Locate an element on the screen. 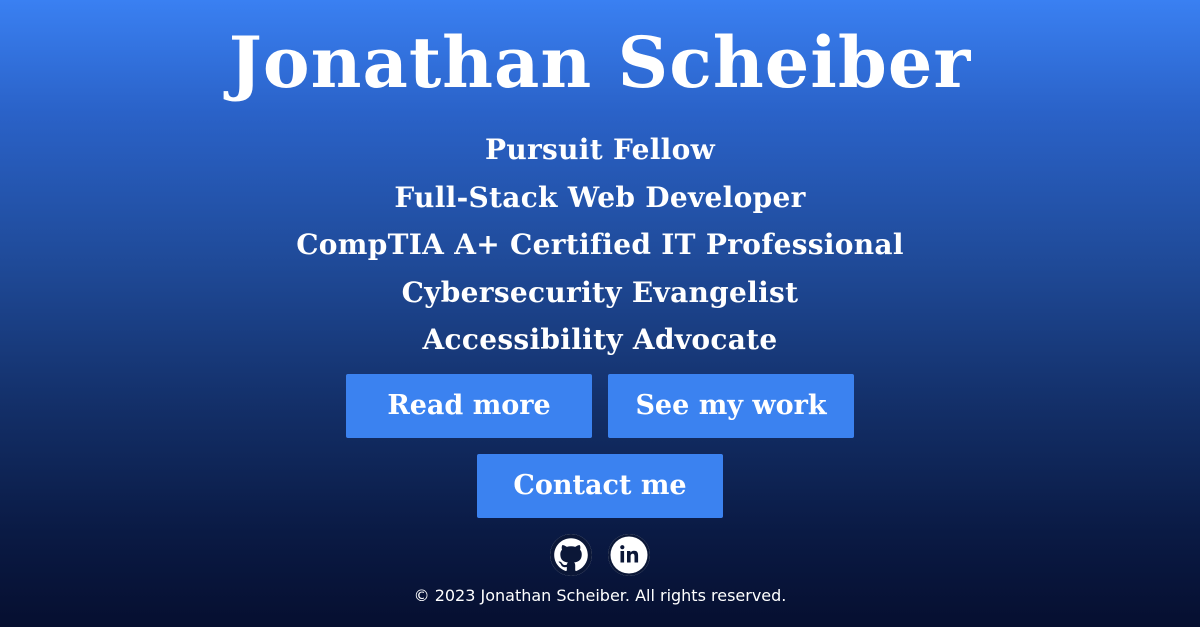 The image size is (1200, 627). title-item: Accessibility Advocate is located at coordinates (600, 339).